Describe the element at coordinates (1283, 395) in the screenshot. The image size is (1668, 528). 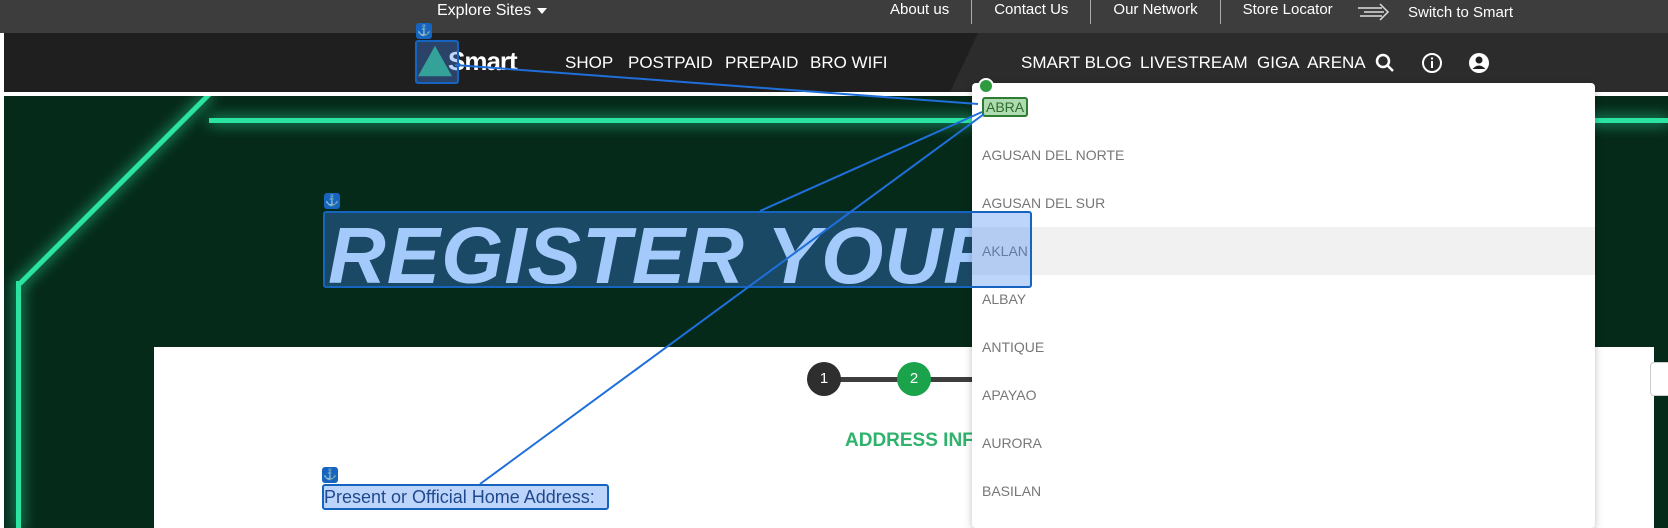
I see `option-apayao: APAYAO` at that location.